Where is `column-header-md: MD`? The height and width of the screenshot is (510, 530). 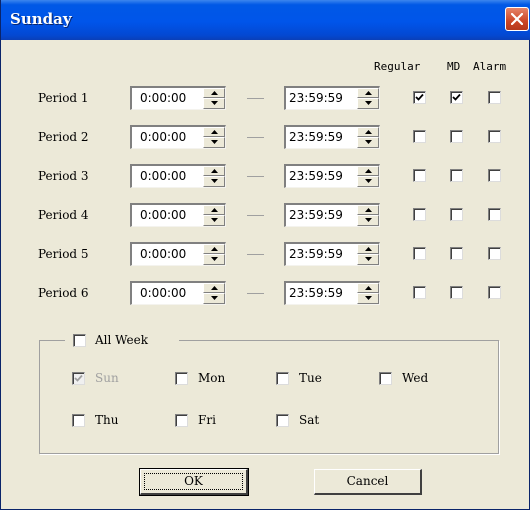 column-header-md: MD is located at coordinates (454, 66).